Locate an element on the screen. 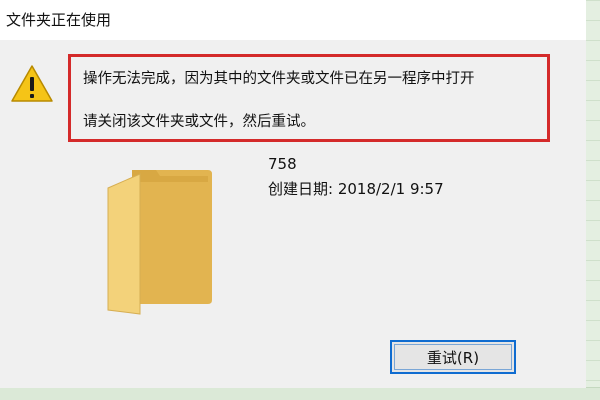  retry-button-label: 重试(R) is located at coordinates (453, 357).